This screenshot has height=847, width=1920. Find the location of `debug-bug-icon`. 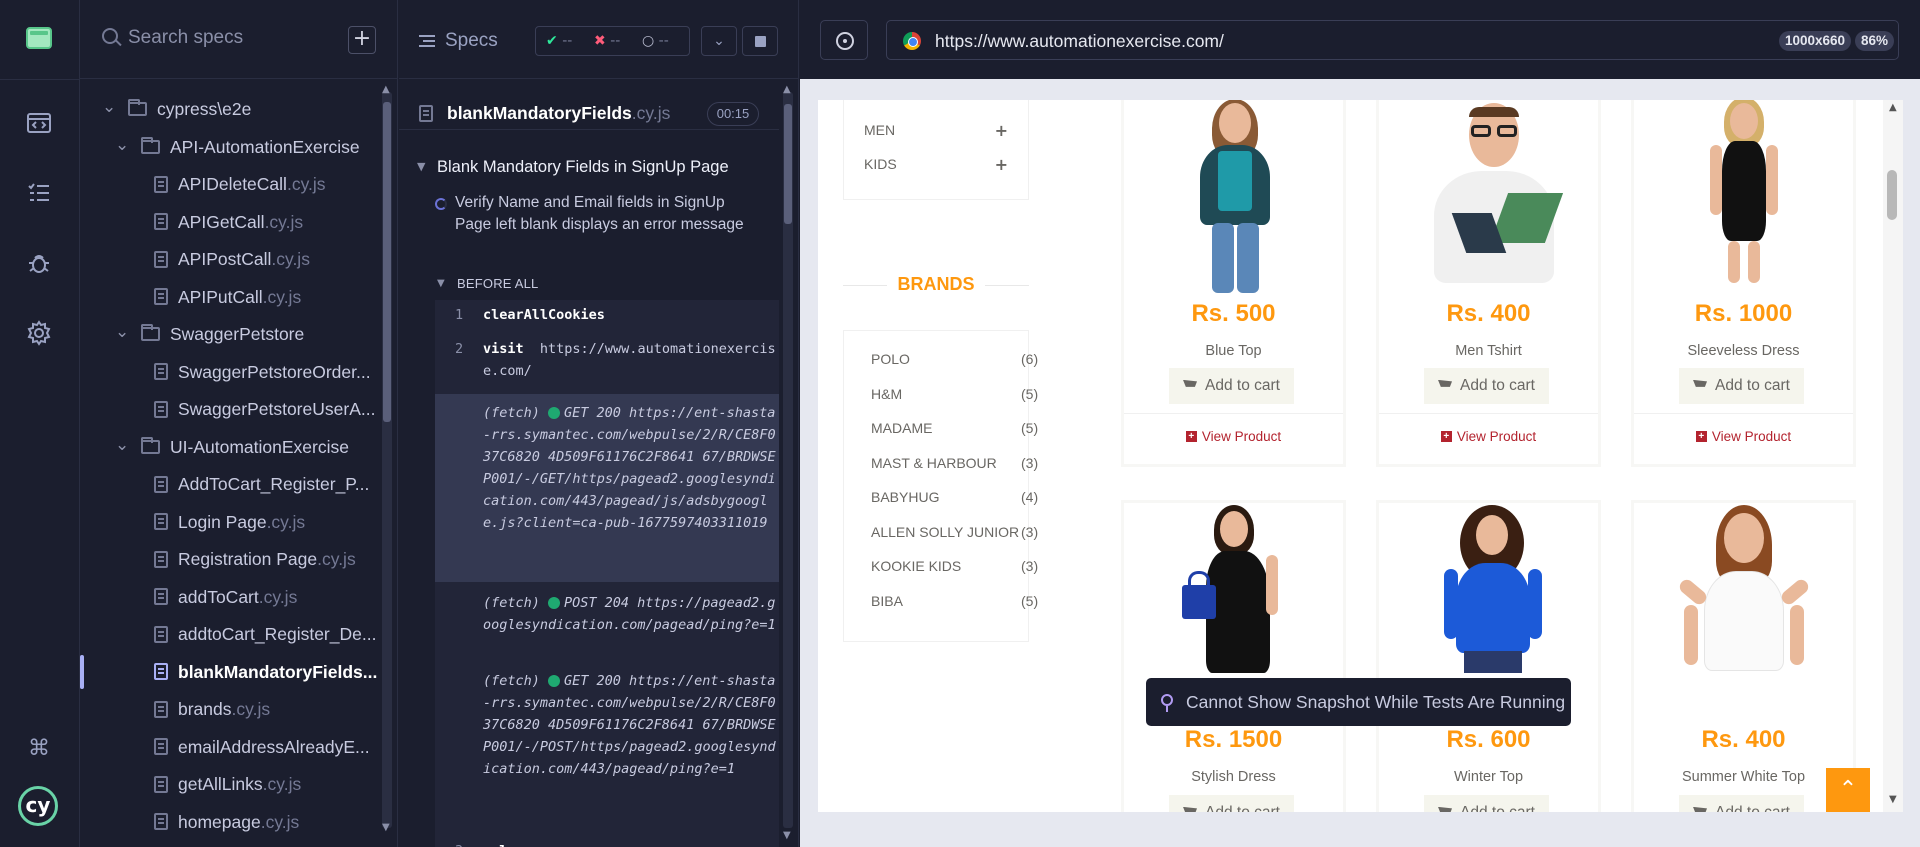

debug-bug-icon is located at coordinates (39, 265).